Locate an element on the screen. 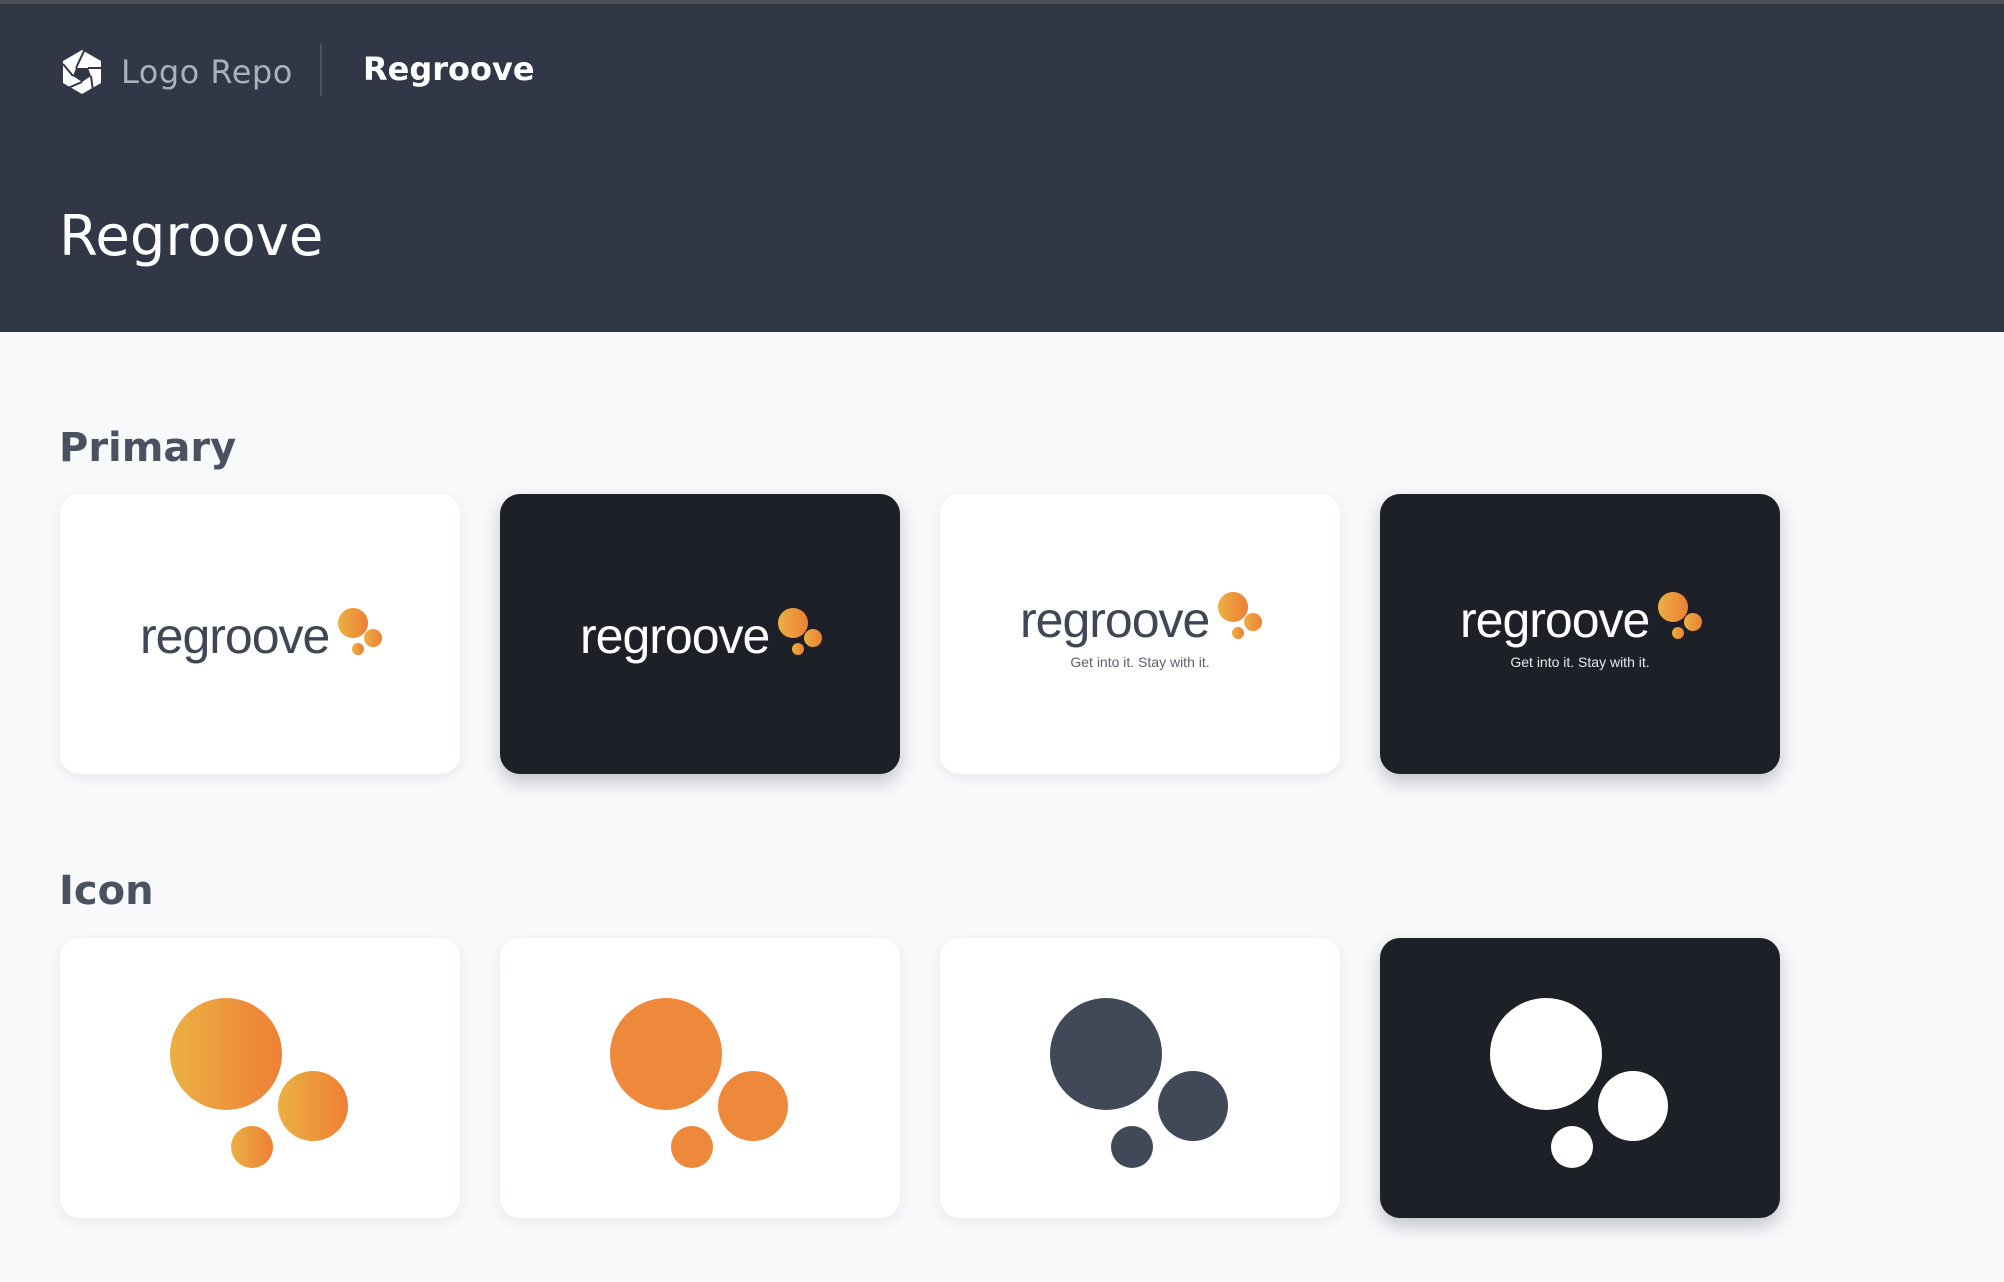 The width and height of the screenshot is (2004, 1282). brand-link: Logo Repo is located at coordinates (176, 72).